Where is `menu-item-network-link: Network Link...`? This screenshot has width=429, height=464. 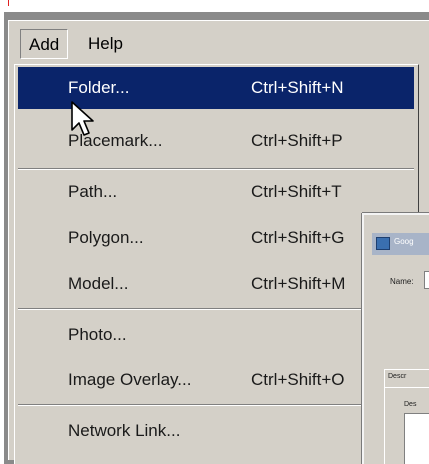 menu-item-network-link: Network Link... is located at coordinates (216, 431).